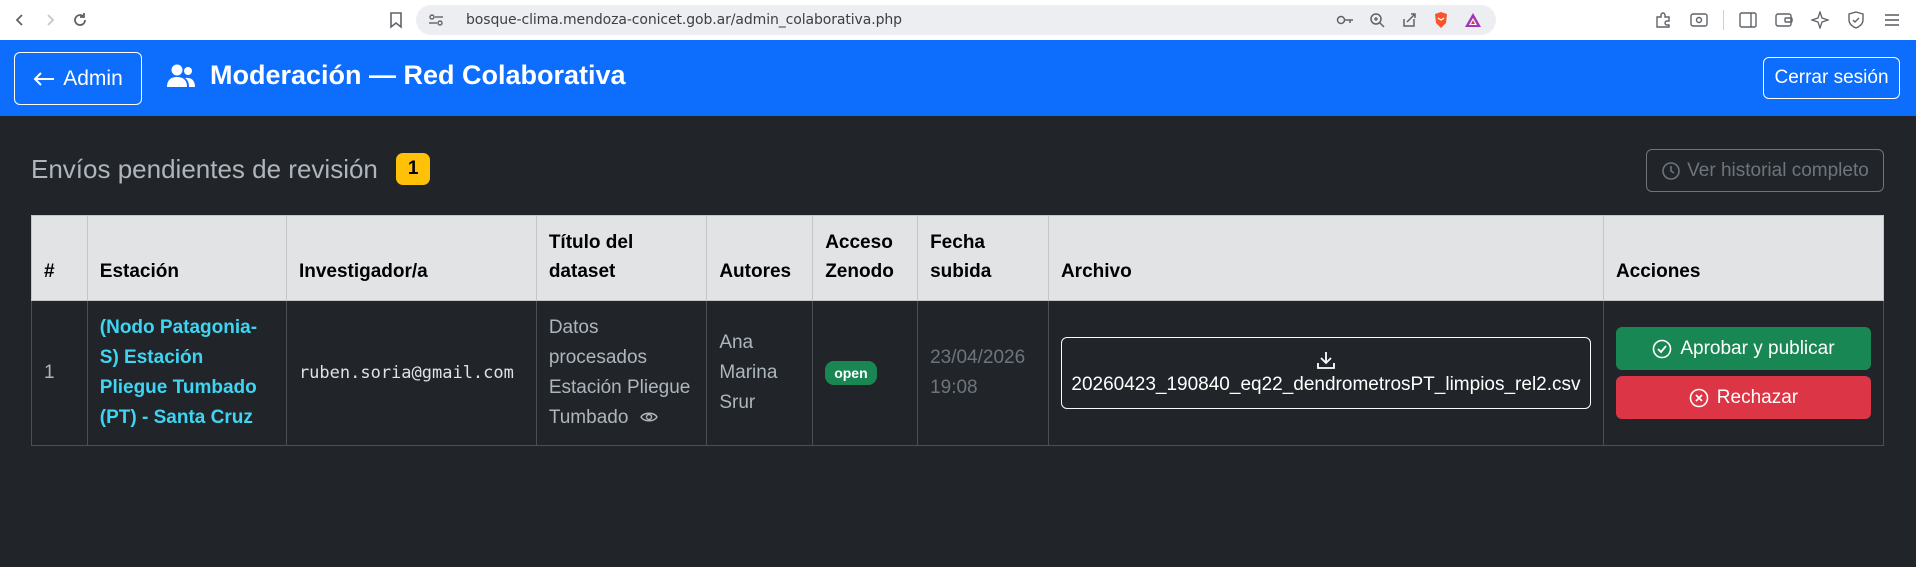 The image size is (1916, 567). Describe the element at coordinates (1345, 20) in the screenshot. I see `key-icon` at that location.